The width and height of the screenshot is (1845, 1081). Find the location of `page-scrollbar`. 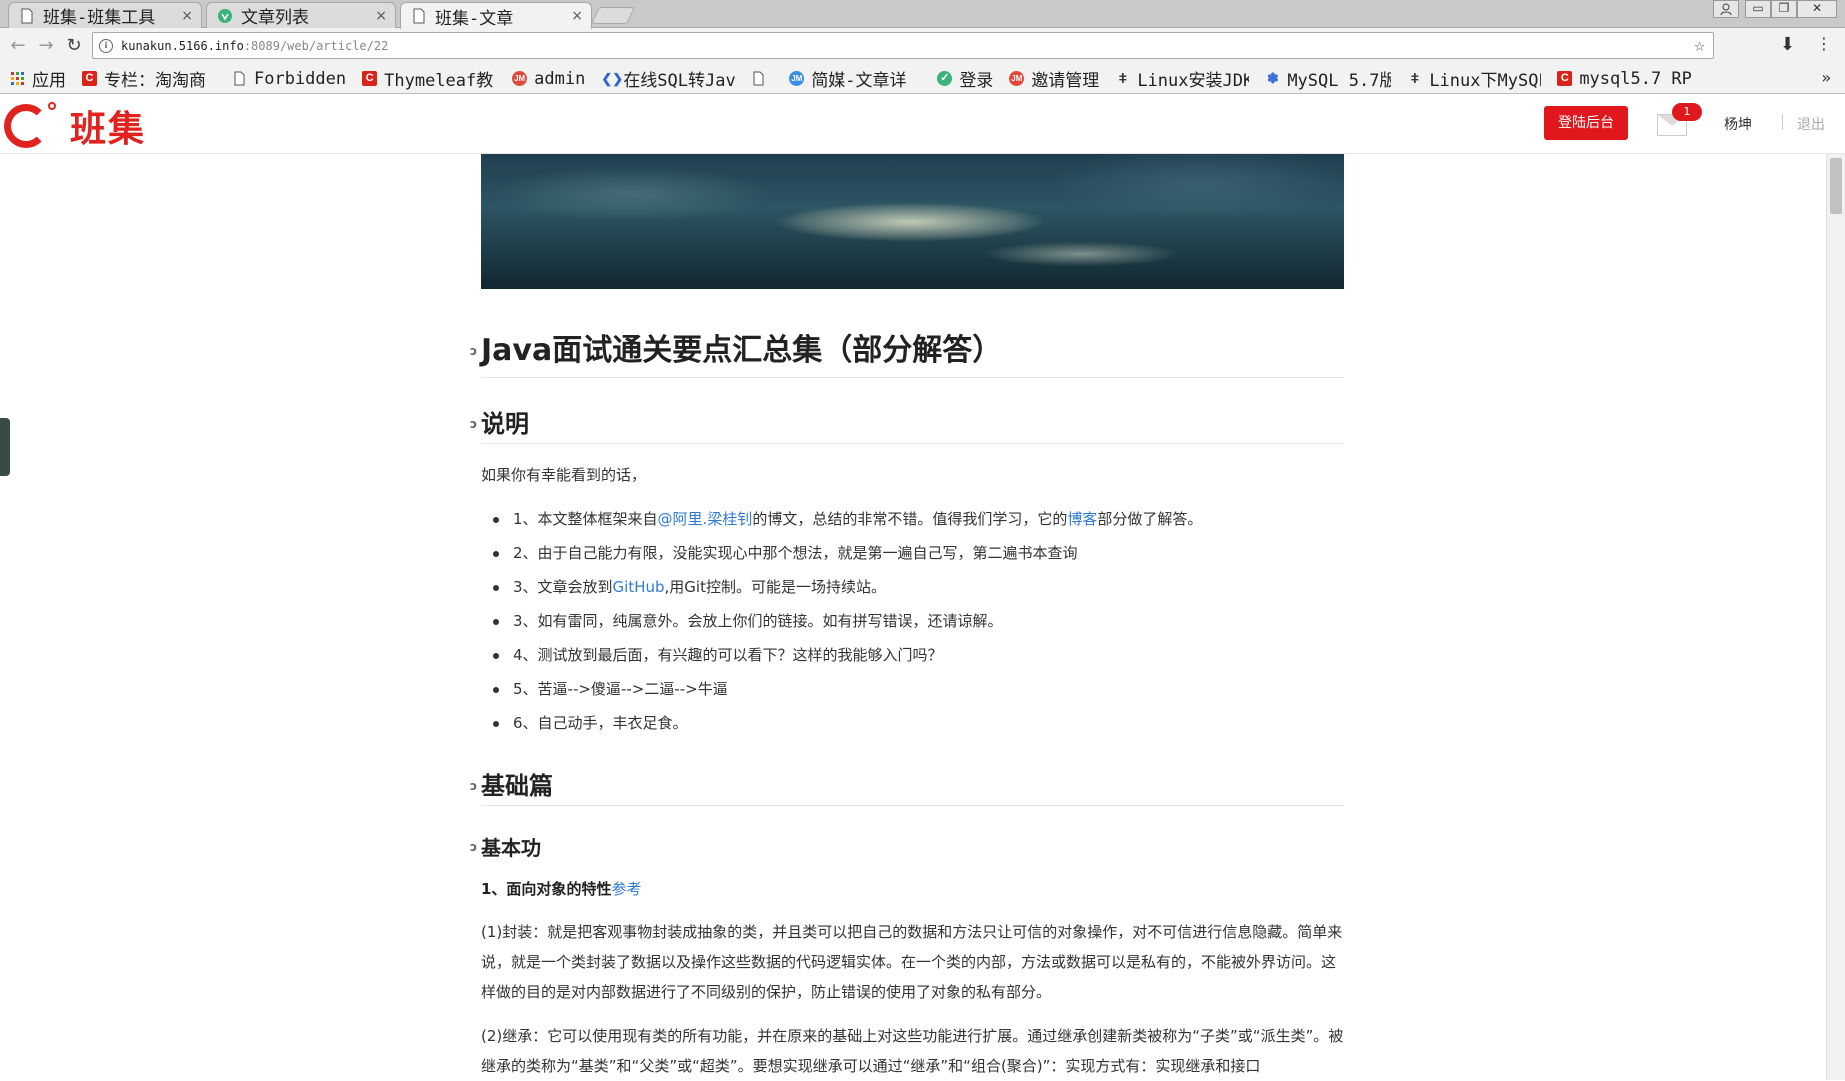

page-scrollbar is located at coordinates (1835, 617).